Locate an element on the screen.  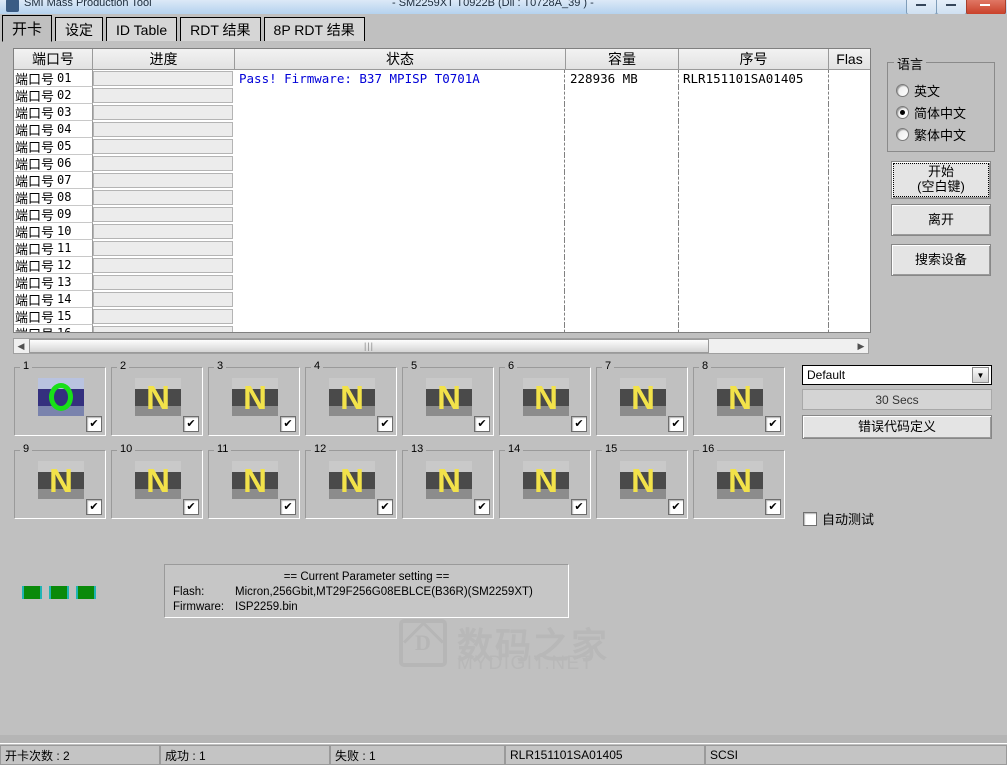
device-tile-6: 6 N ✔ is located at coordinates (545, 398).